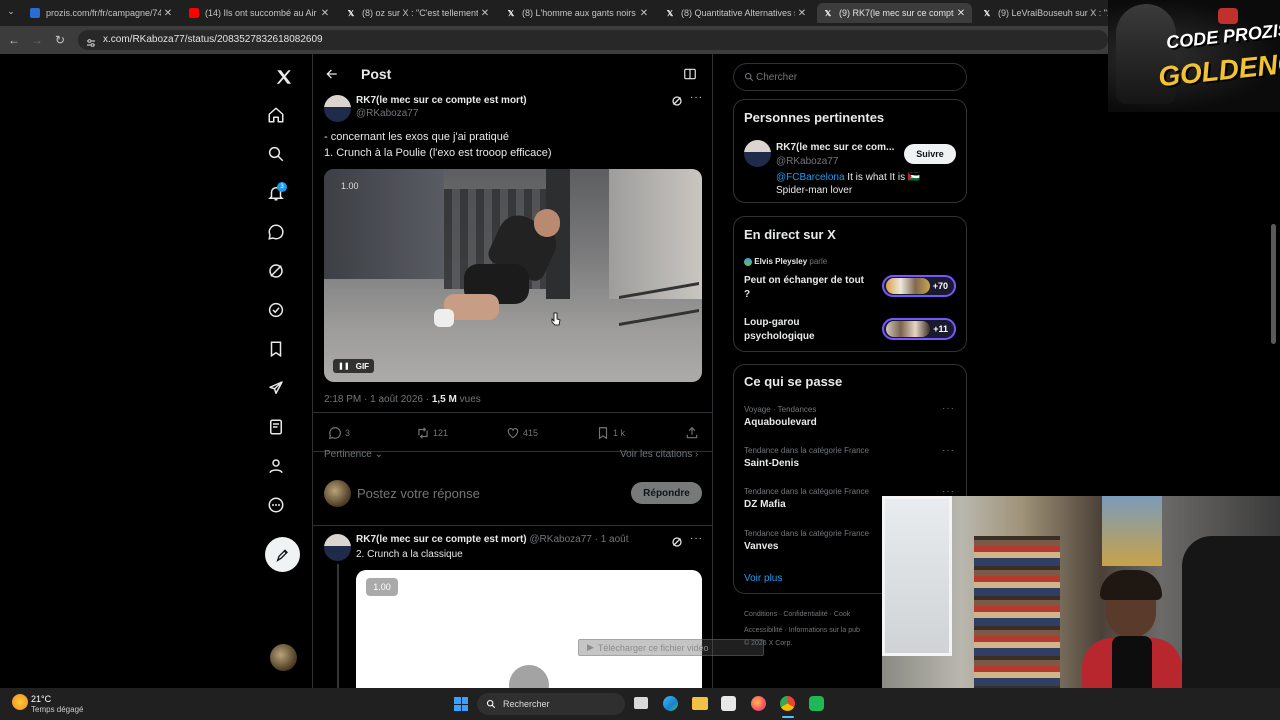 The width and height of the screenshot is (1280, 720). What do you see at coordinates (522, 433) in the screenshot?
I see `like-button: 415` at bounding box center [522, 433].